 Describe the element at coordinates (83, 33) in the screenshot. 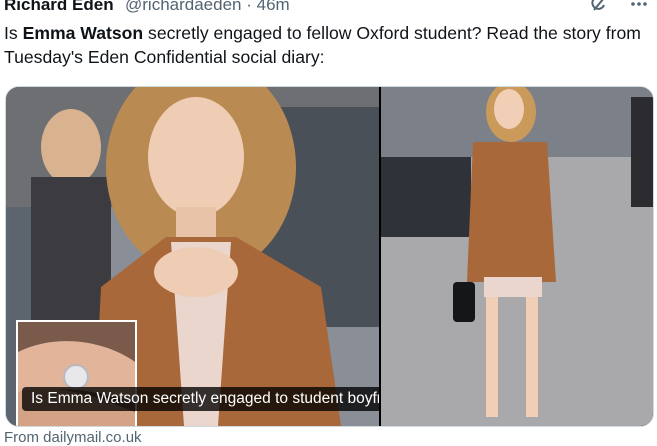

I see `tweet-text-bold: Emma Watson` at that location.